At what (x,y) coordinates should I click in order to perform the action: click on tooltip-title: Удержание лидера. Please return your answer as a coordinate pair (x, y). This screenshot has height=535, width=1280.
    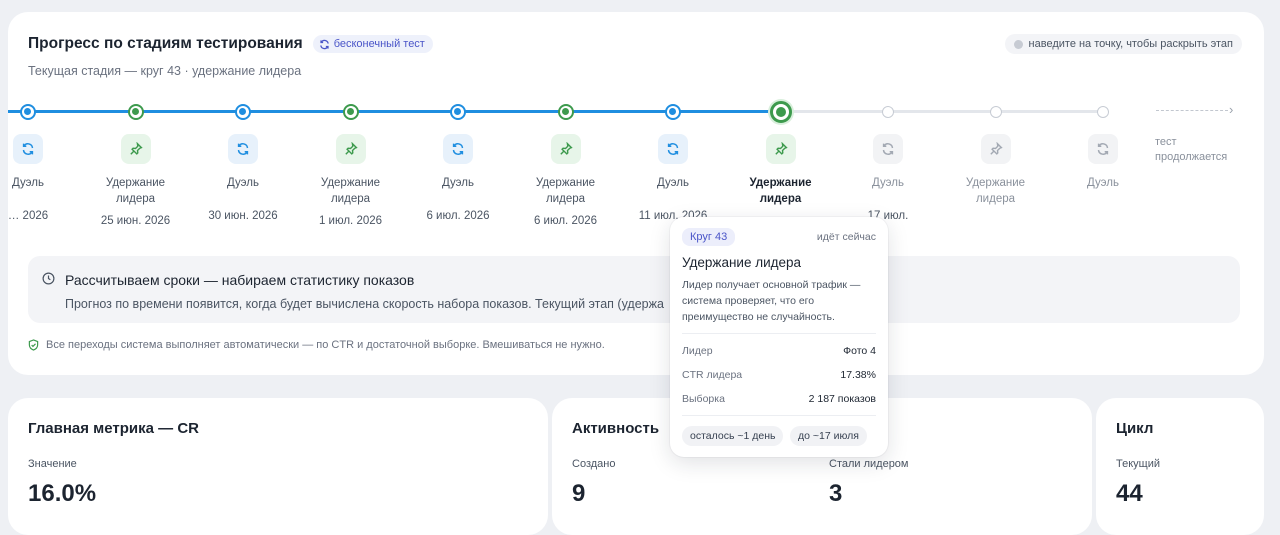
    Looking at the image, I should click on (742, 262).